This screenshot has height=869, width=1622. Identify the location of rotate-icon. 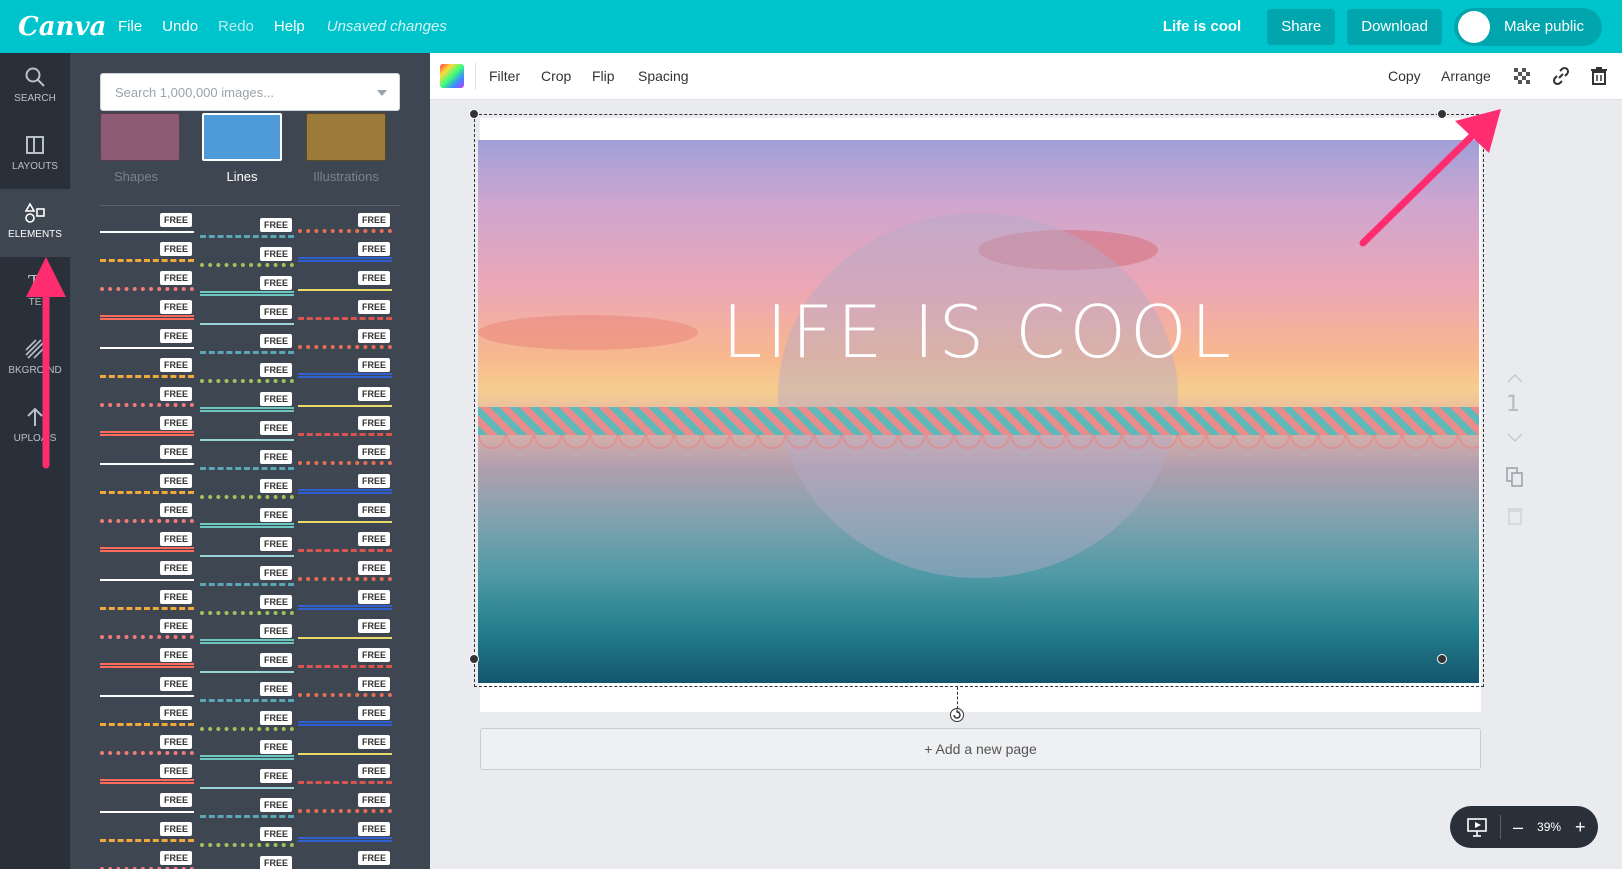
(957, 715).